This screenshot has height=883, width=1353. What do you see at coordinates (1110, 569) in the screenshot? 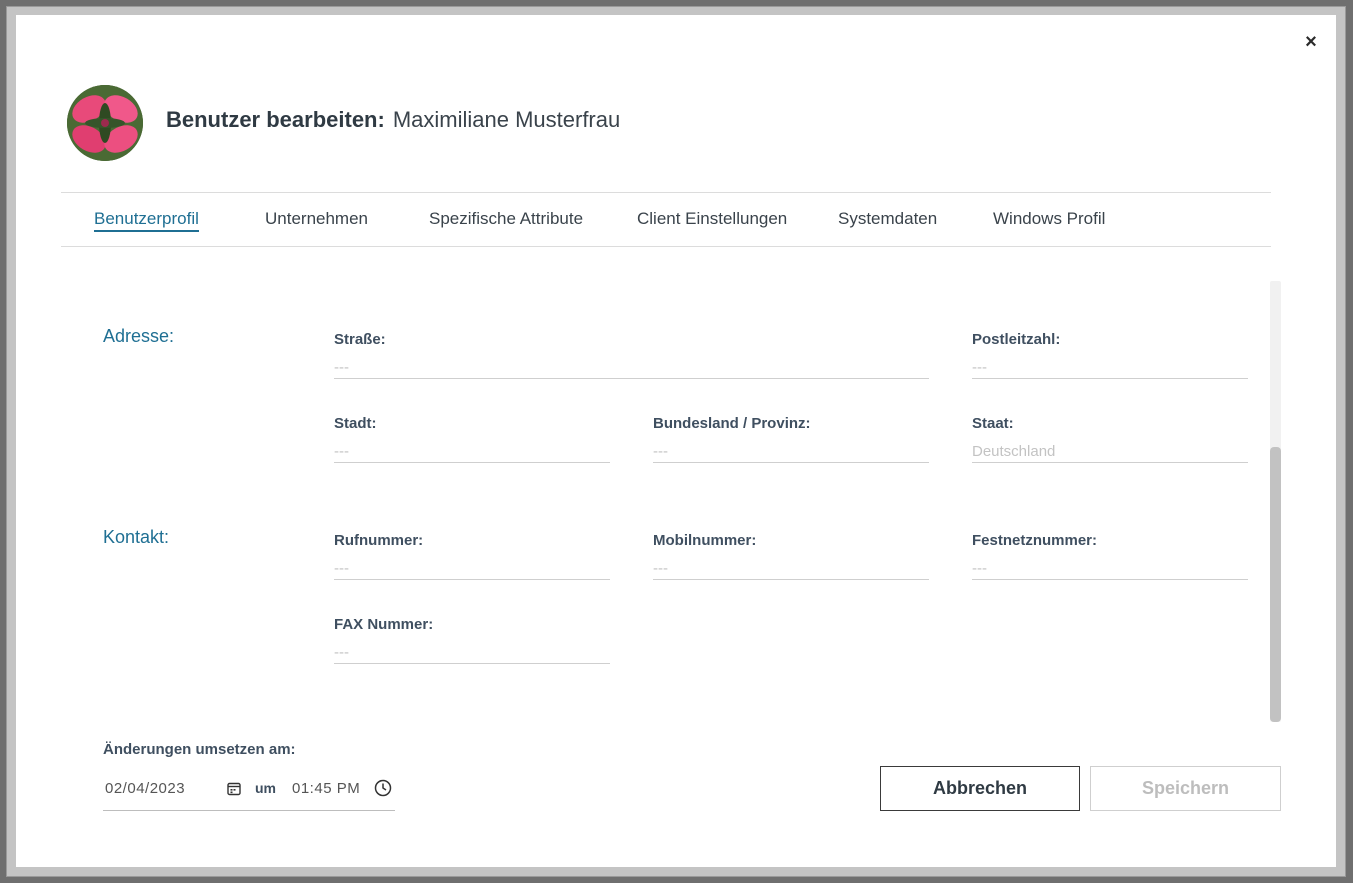
I see `landline-input: ---` at bounding box center [1110, 569].